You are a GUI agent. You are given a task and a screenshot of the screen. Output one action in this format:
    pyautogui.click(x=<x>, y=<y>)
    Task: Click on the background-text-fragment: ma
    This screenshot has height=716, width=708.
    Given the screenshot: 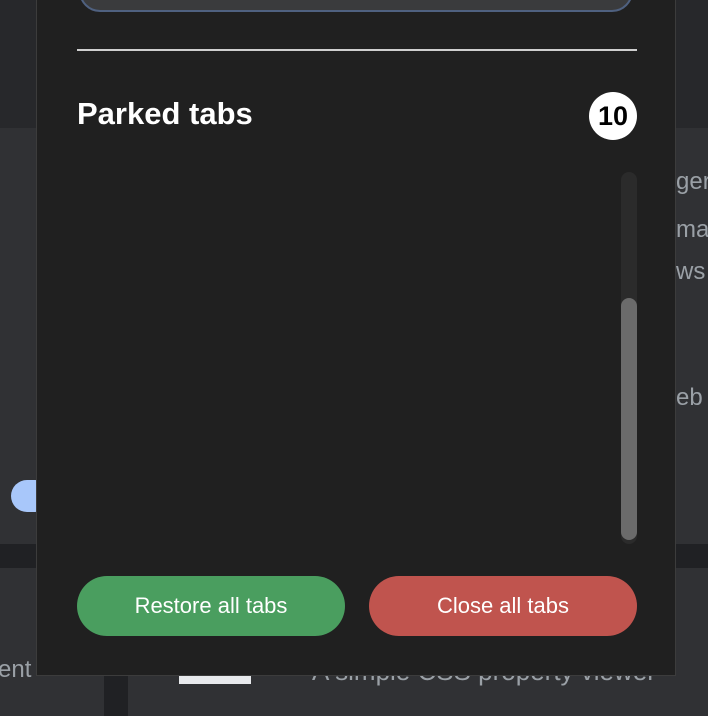 What is the action you would take?
    pyautogui.click(x=692, y=229)
    